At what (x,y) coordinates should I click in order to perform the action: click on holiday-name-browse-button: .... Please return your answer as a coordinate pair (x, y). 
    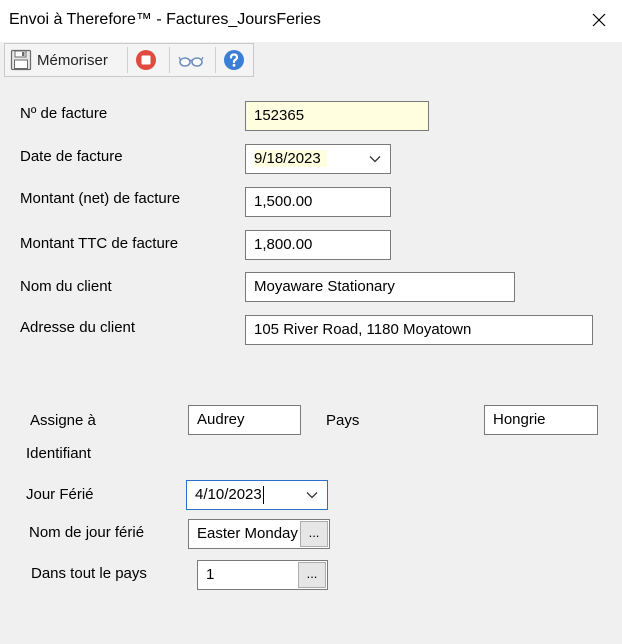
    Looking at the image, I should click on (314, 534).